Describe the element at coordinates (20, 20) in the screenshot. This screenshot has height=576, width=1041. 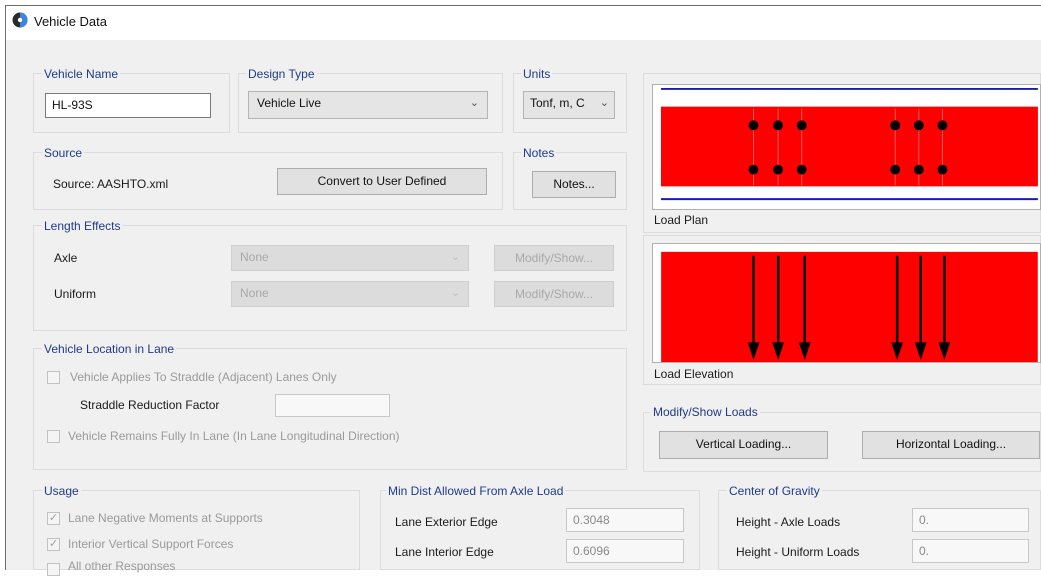
I see `app-logo-icon` at that location.